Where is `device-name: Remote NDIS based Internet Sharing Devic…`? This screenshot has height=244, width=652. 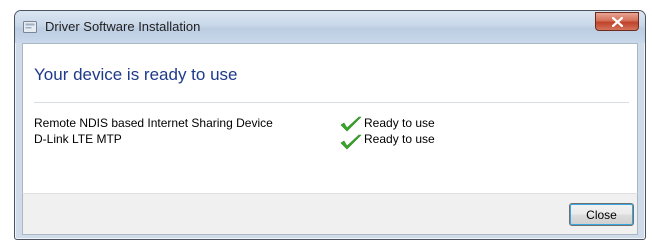
device-name: Remote NDIS based Internet Sharing Devic… is located at coordinates (153, 123).